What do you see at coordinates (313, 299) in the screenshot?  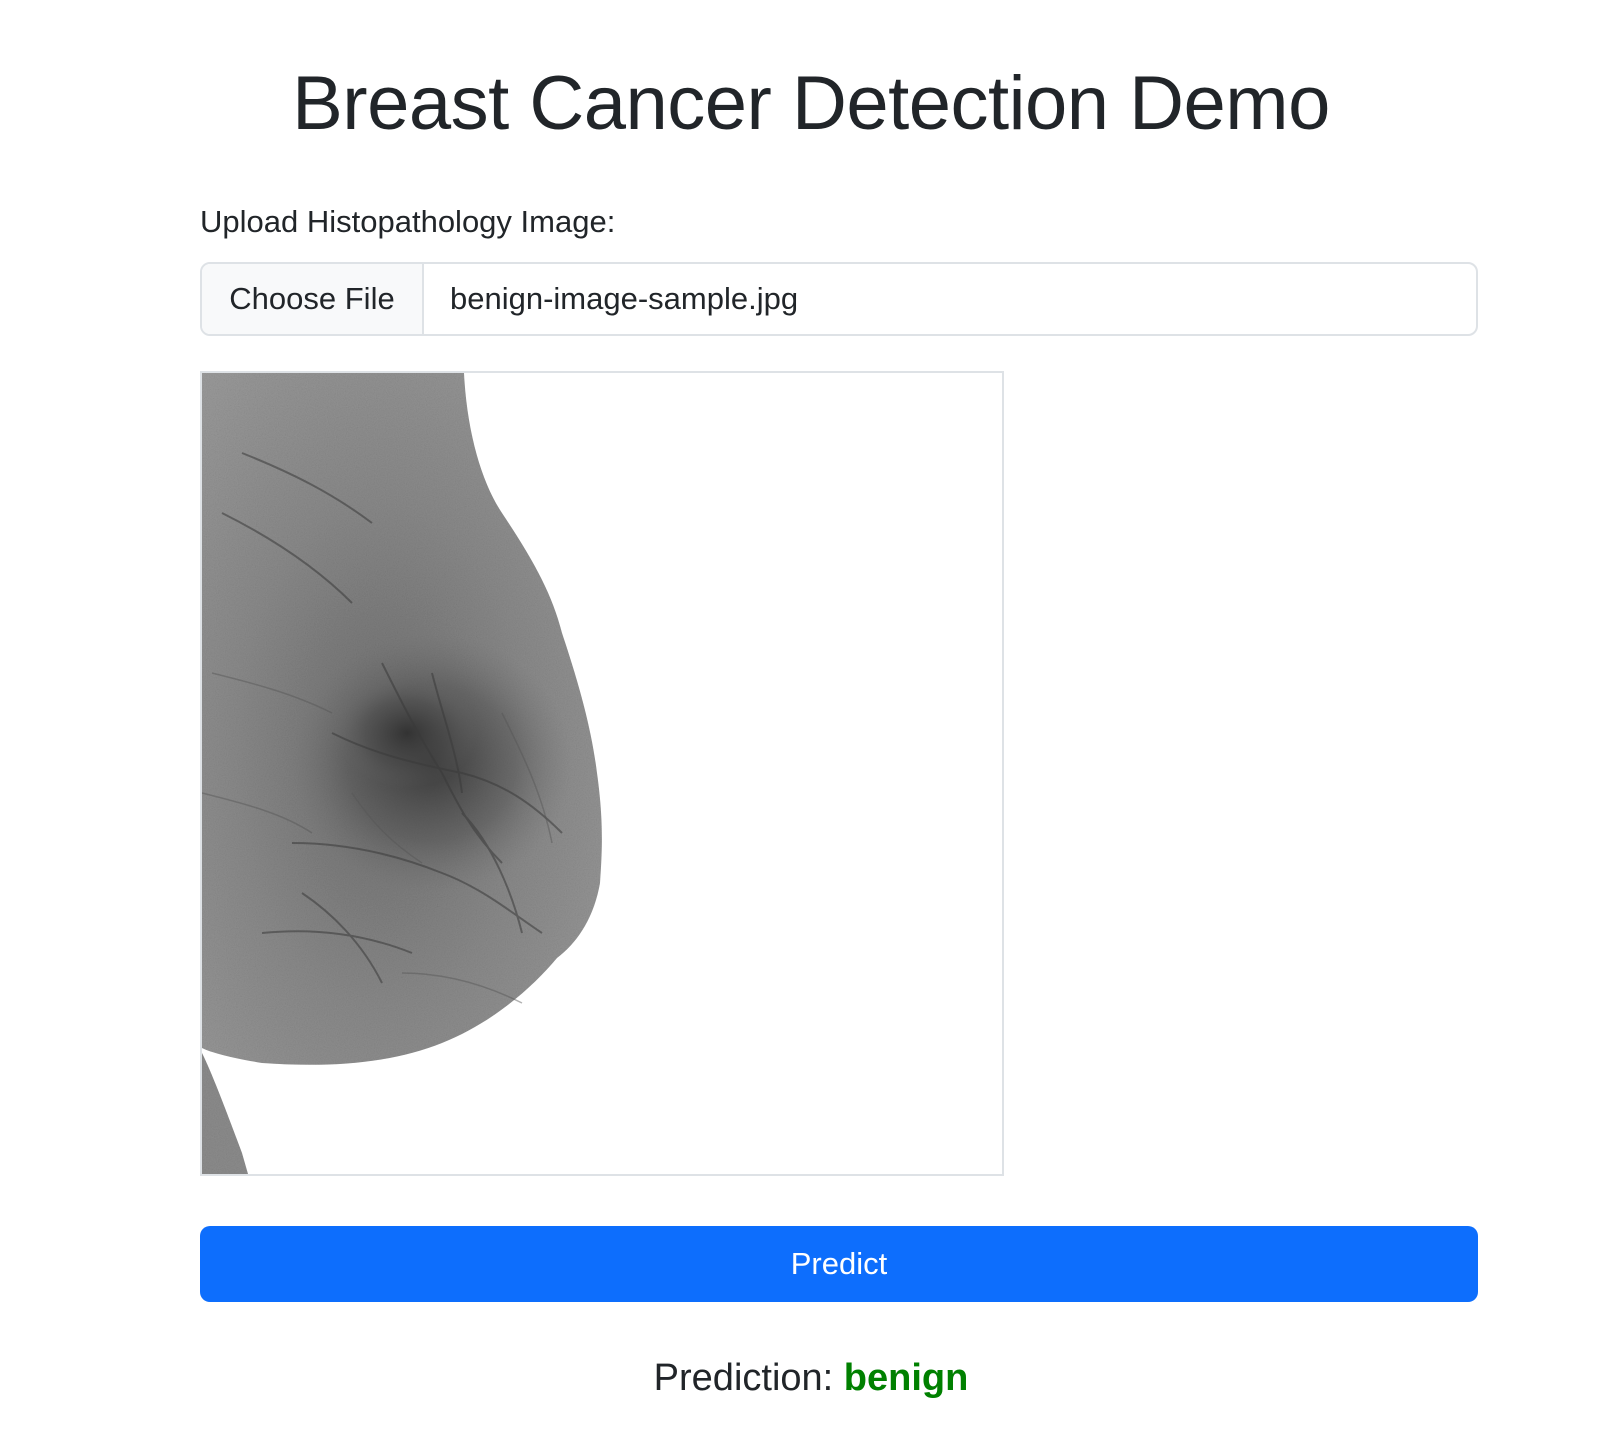 I see `choose-file-button: Choose File` at bounding box center [313, 299].